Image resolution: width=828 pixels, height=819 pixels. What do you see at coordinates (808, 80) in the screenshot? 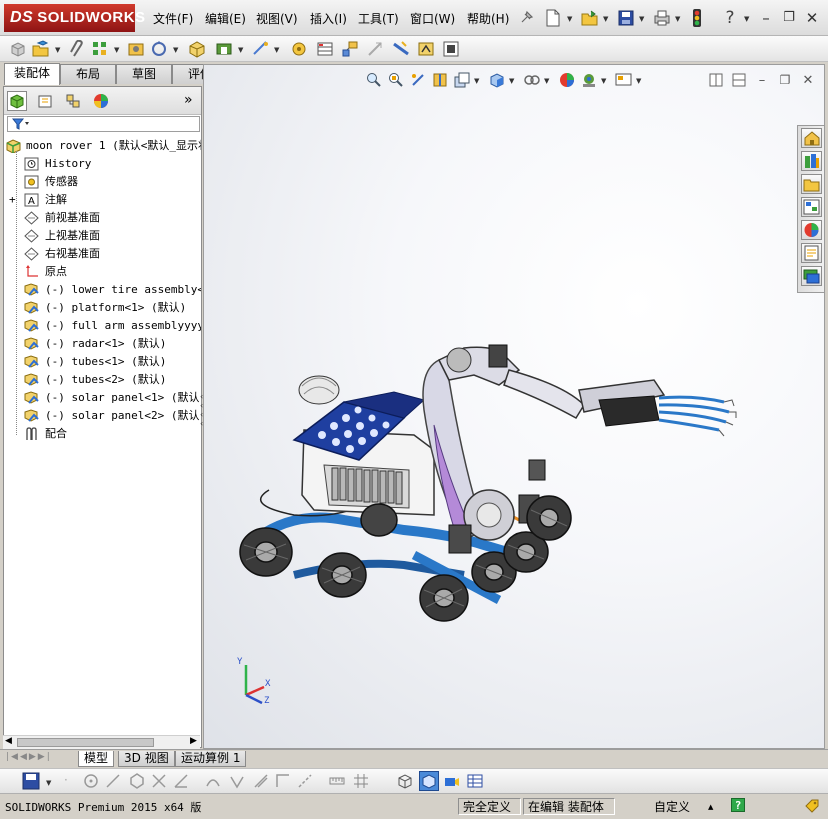
I see `doc-close-icon: ✕` at bounding box center [808, 80].